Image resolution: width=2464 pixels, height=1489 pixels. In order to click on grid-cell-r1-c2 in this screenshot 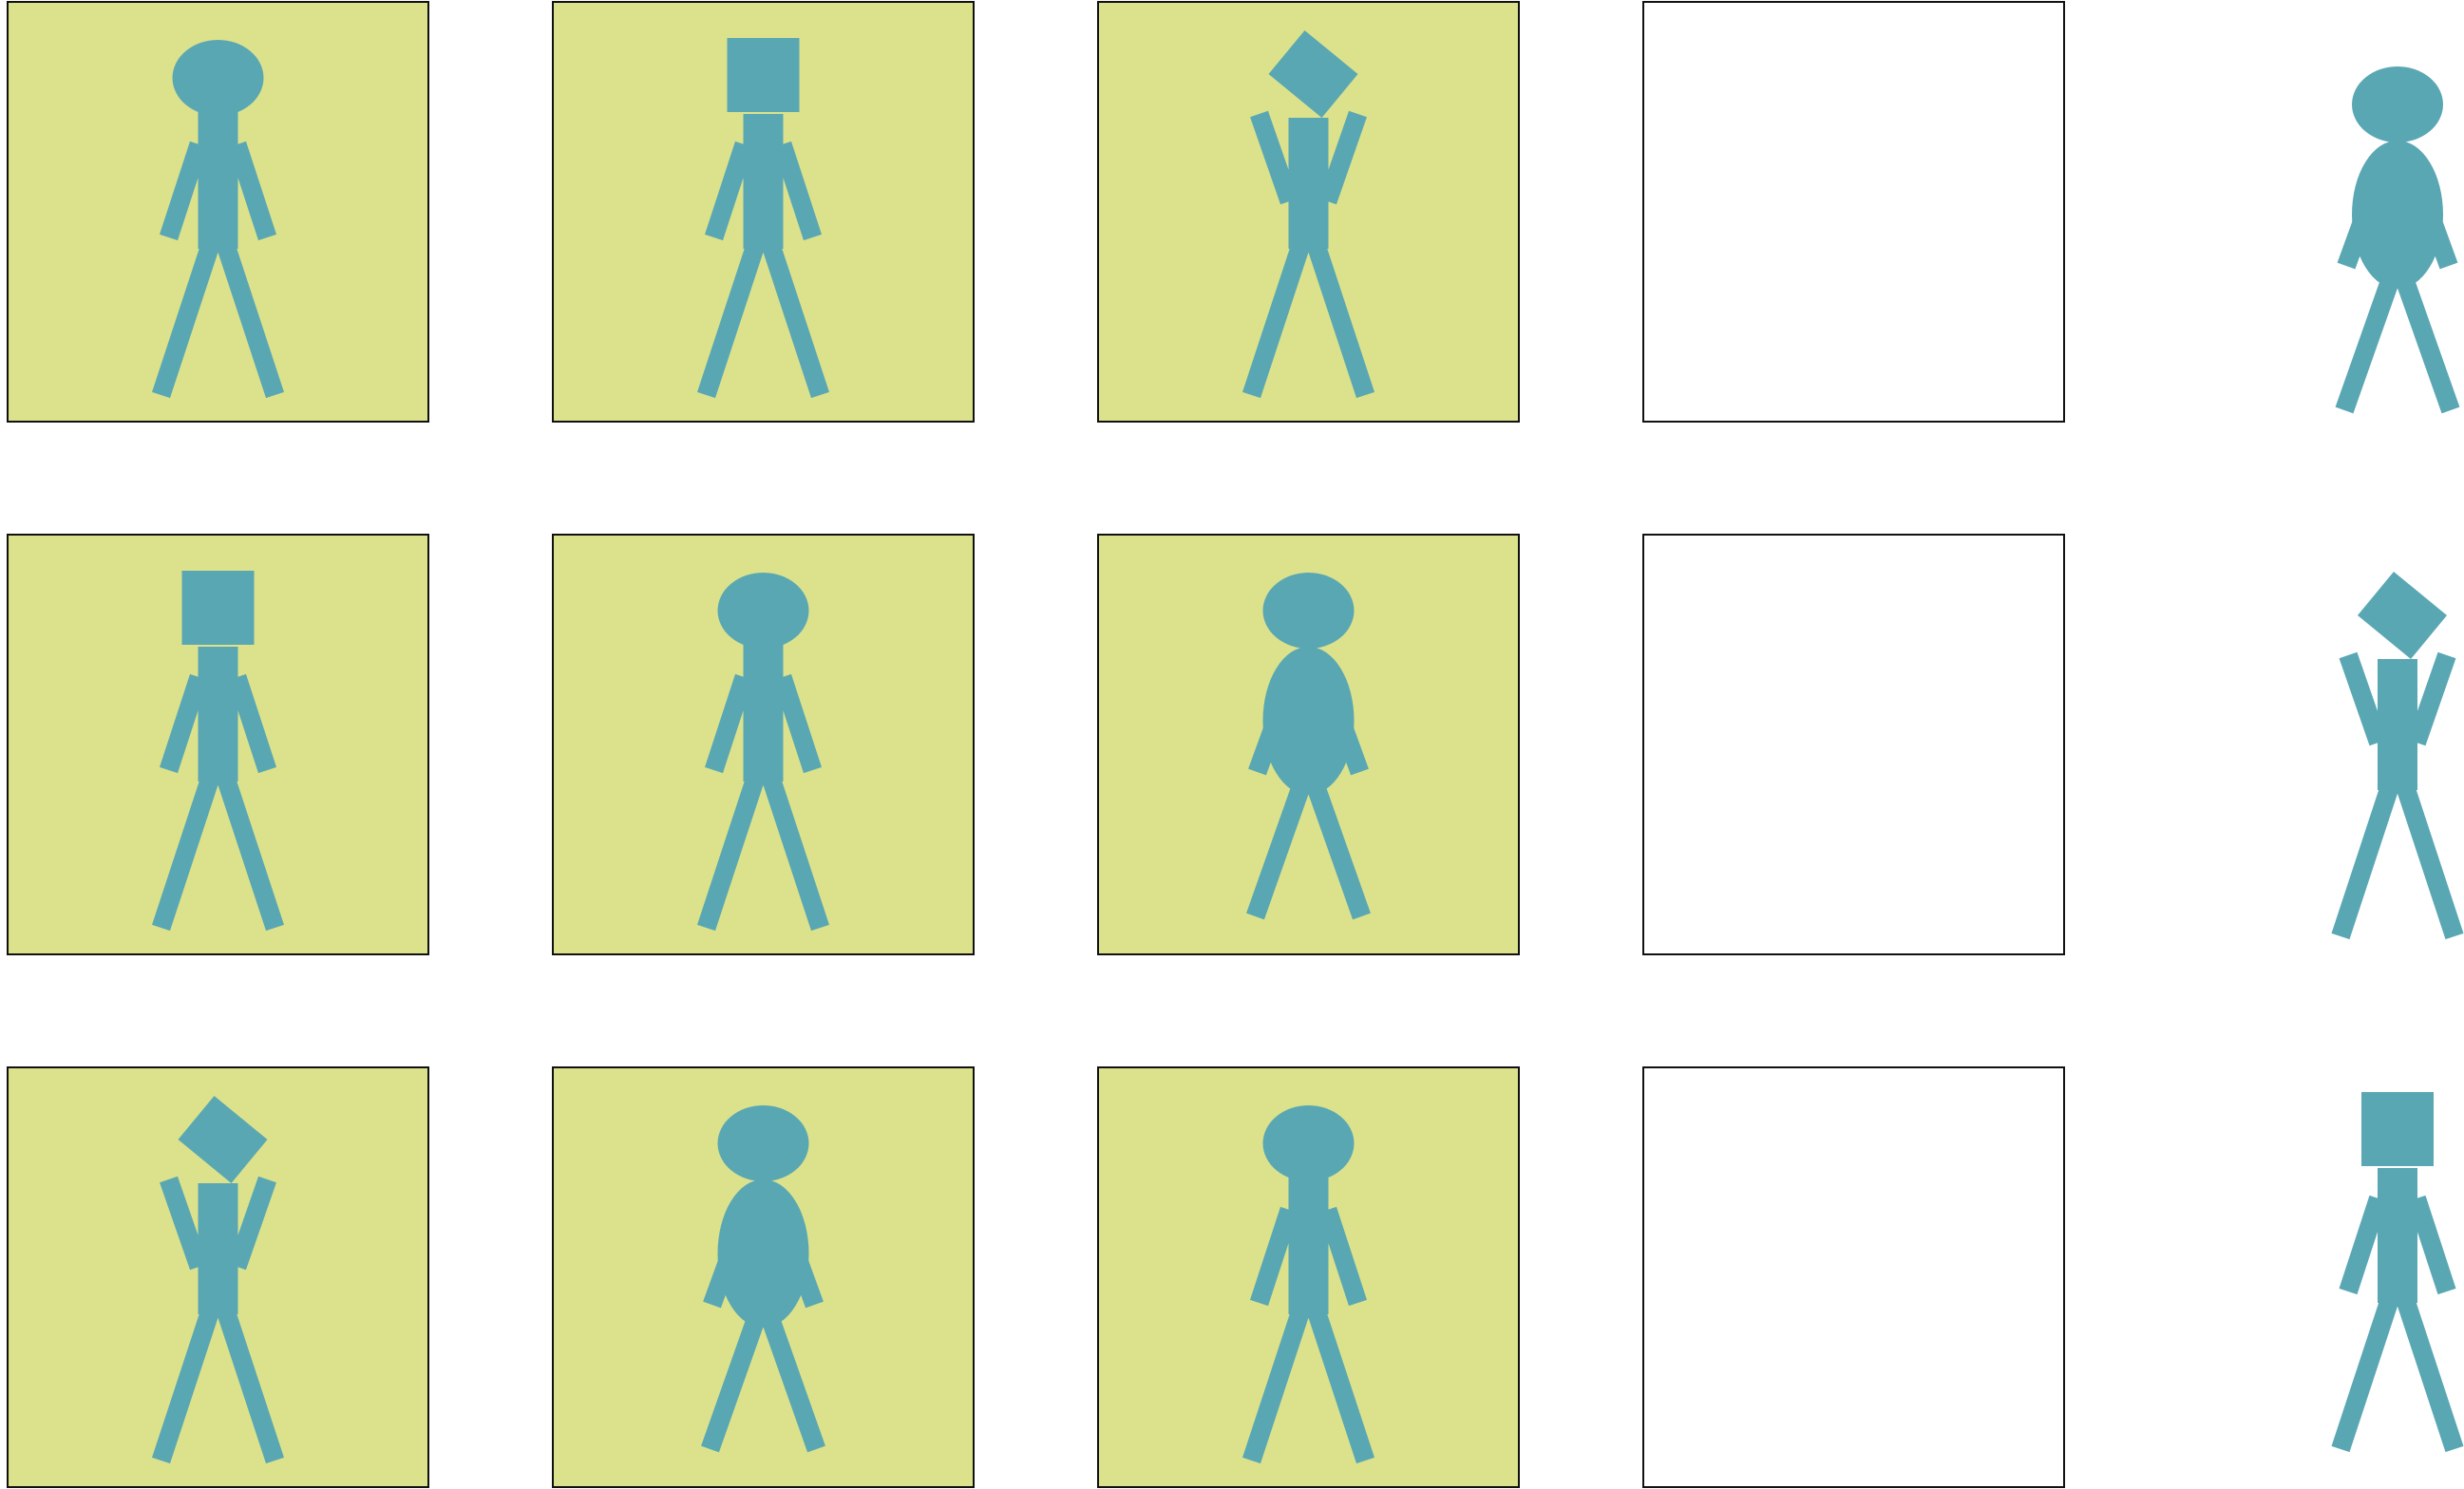, I will do `click(763, 212)`.